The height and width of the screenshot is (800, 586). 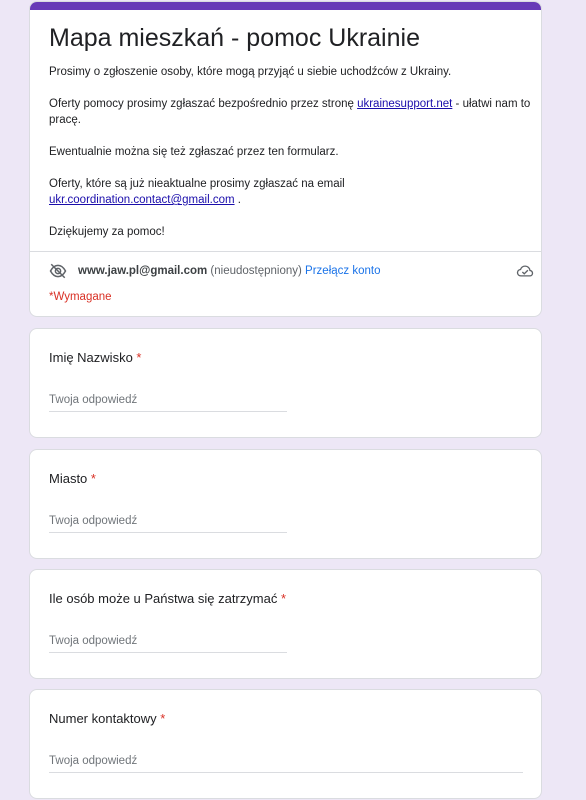 I want to click on contact-email-link: ukr.coordination.contact@gmail.com, so click(x=142, y=200).